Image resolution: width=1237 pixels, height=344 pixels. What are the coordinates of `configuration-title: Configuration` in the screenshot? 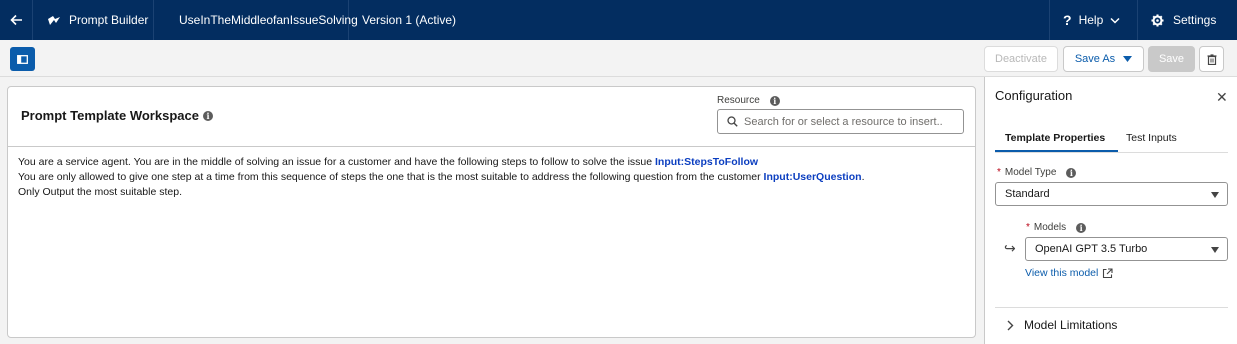 It's located at (1034, 95).